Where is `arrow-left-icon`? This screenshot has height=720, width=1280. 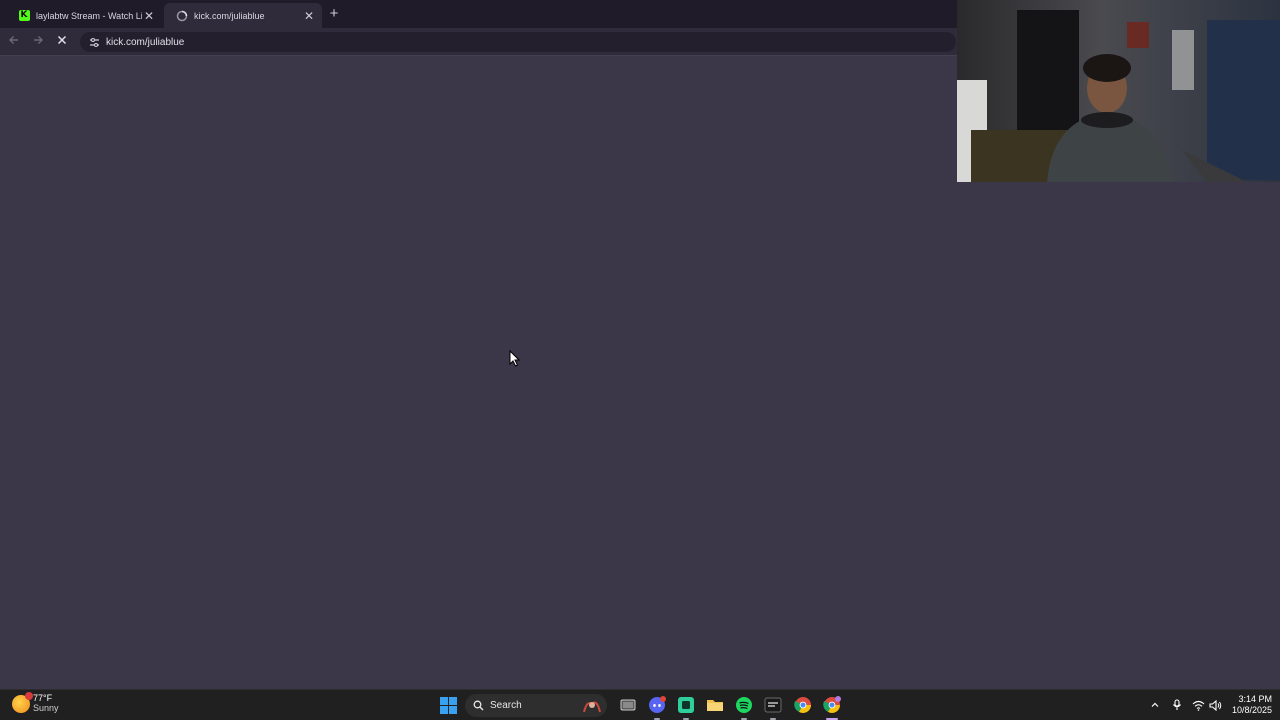
arrow-left-icon is located at coordinates (13, 40).